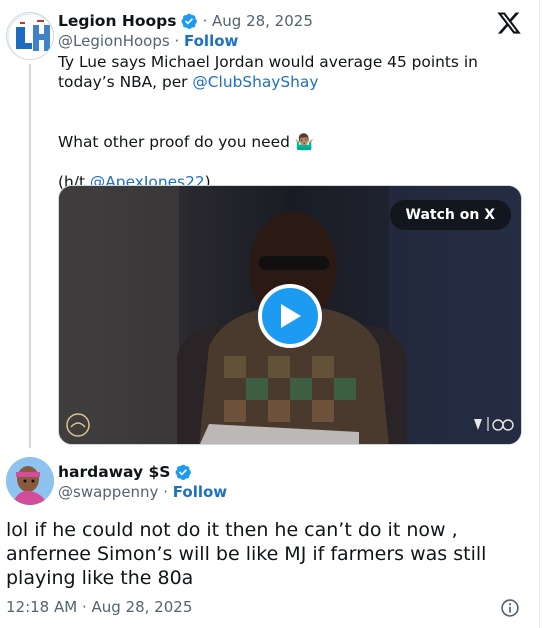  I want to click on tweet-timestamp: 12:18 AM · Aug 28, 2025, so click(99, 607).